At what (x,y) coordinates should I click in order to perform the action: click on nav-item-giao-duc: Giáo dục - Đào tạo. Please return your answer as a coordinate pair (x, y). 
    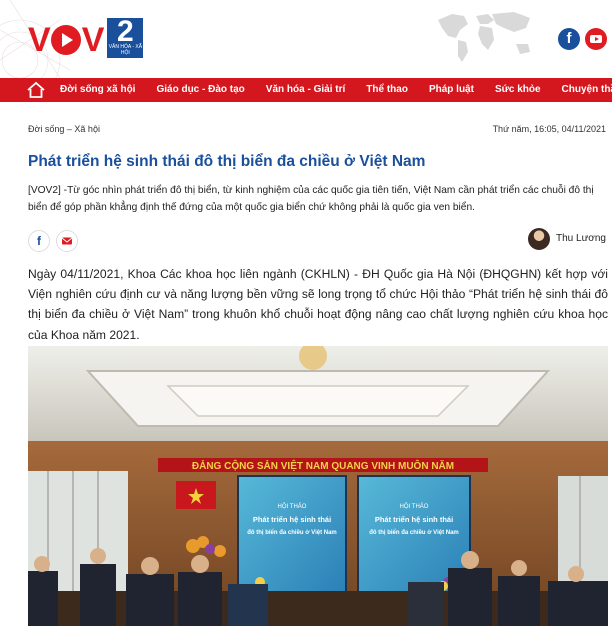
    Looking at the image, I should click on (200, 90).